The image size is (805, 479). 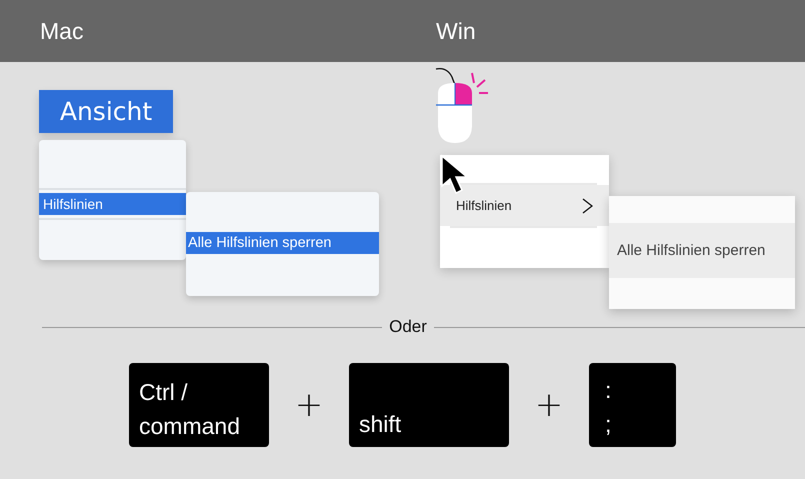 I want to click on menu-title: Ansicht, so click(x=106, y=111).